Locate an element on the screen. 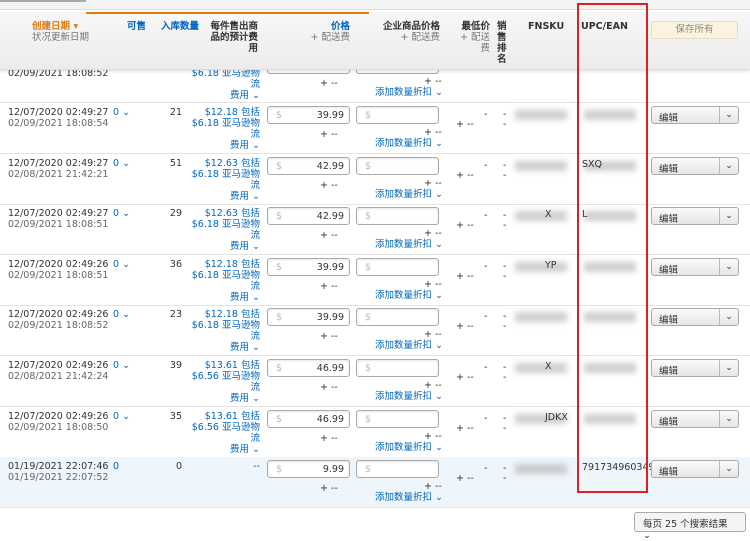 The image size is (750, 541). col-price: 价格 + 配送费 is located at coordinates (325, 32).